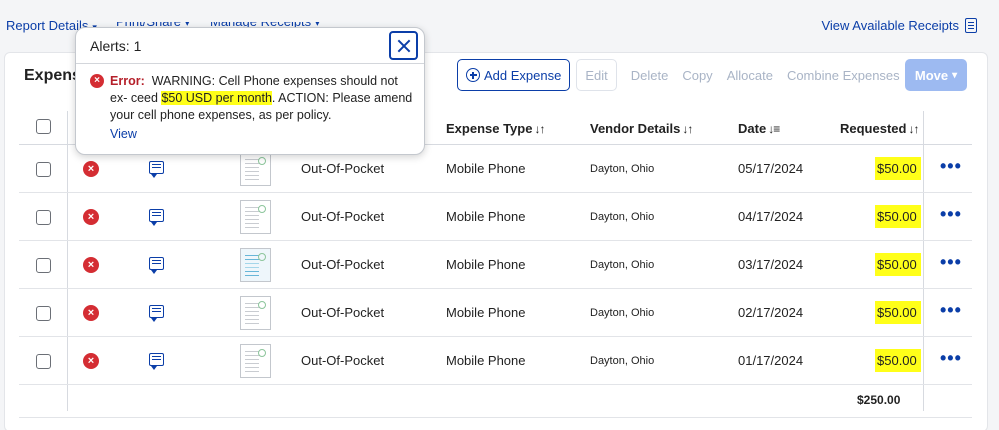  Describe the element at coordinates (879, 400) in the screenshot. I see `total-amount: $250.00` at that location.